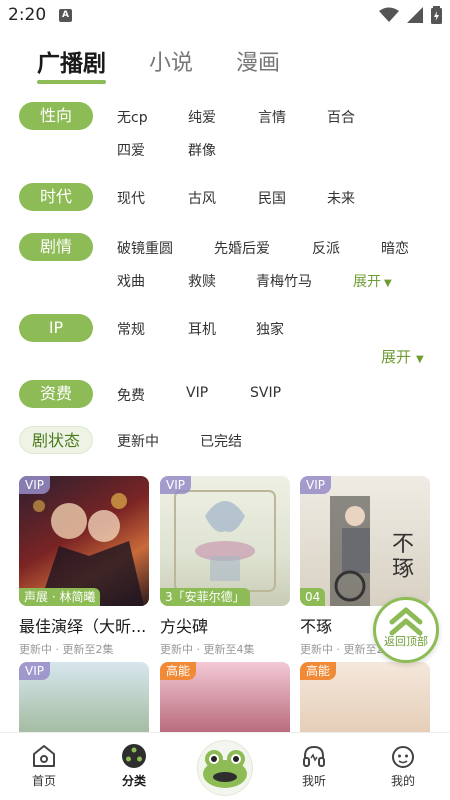 The width and height of the screenshot is (450, 800). I want to click on filter-option: 救赎, so click(202, 281).